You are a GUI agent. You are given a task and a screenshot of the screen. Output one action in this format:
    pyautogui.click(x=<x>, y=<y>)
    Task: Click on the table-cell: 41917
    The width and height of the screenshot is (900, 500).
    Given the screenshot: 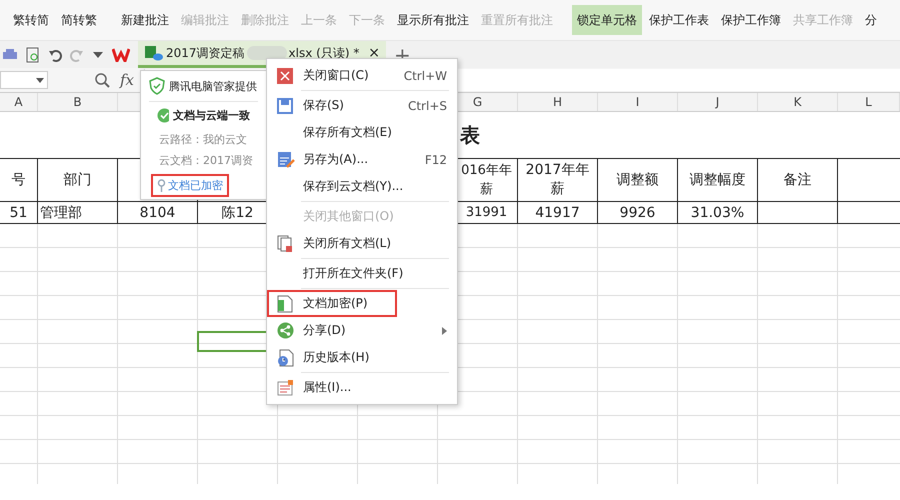 What is the action you would take?
    pyautogui.click(x=558, y=213)
    